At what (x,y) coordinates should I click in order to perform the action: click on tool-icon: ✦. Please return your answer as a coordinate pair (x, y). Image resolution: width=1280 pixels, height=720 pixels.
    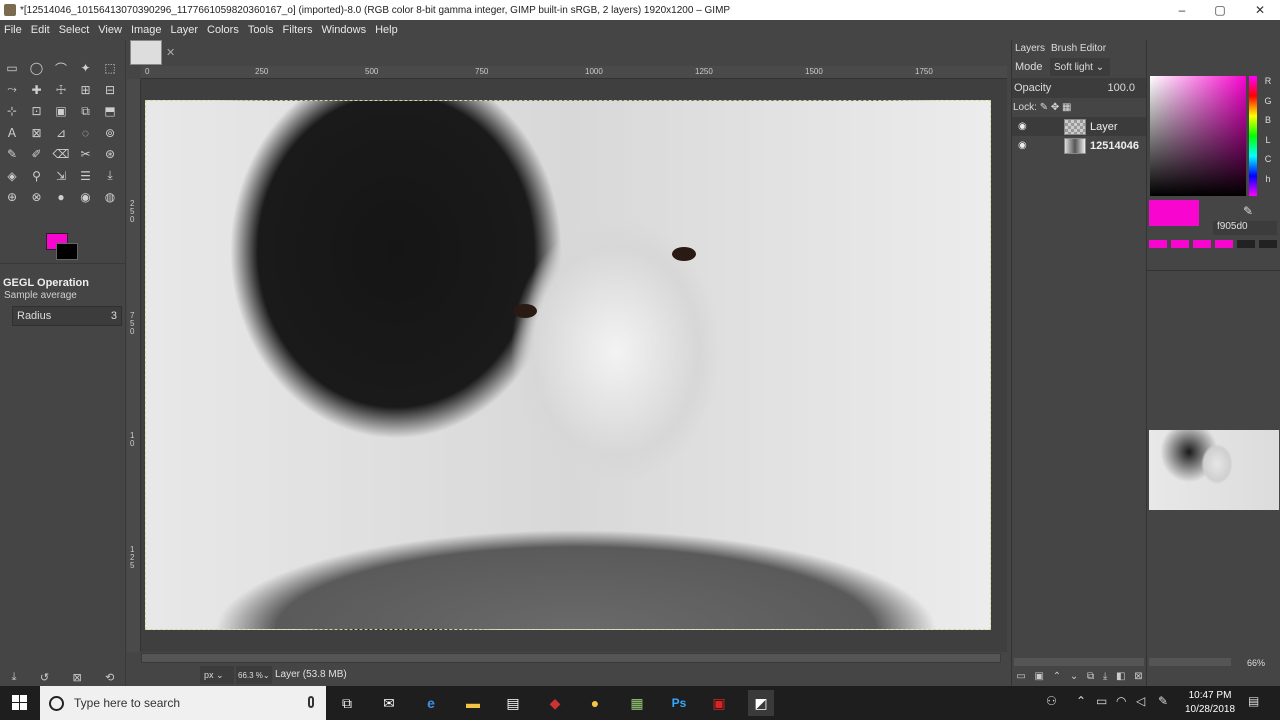
    Looking at the image, I should click on (86, 68).